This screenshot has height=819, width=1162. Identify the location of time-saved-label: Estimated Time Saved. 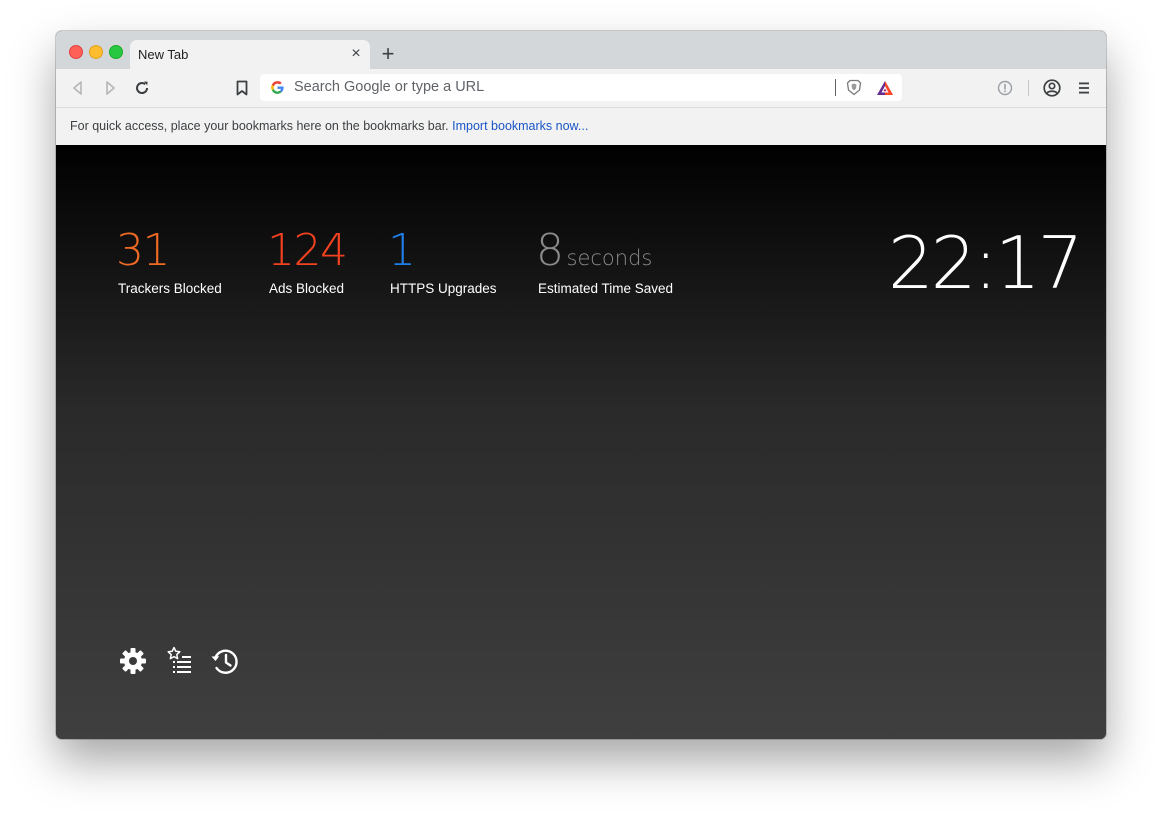
(606, 288).